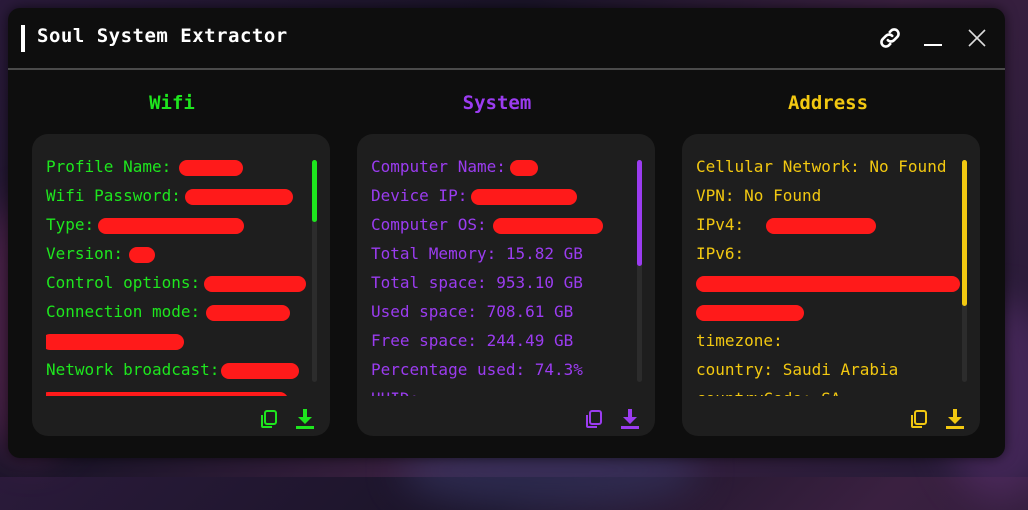  Describe the element at coordinates (937, 419) in the screenshot. I see `address-actions` at that location.